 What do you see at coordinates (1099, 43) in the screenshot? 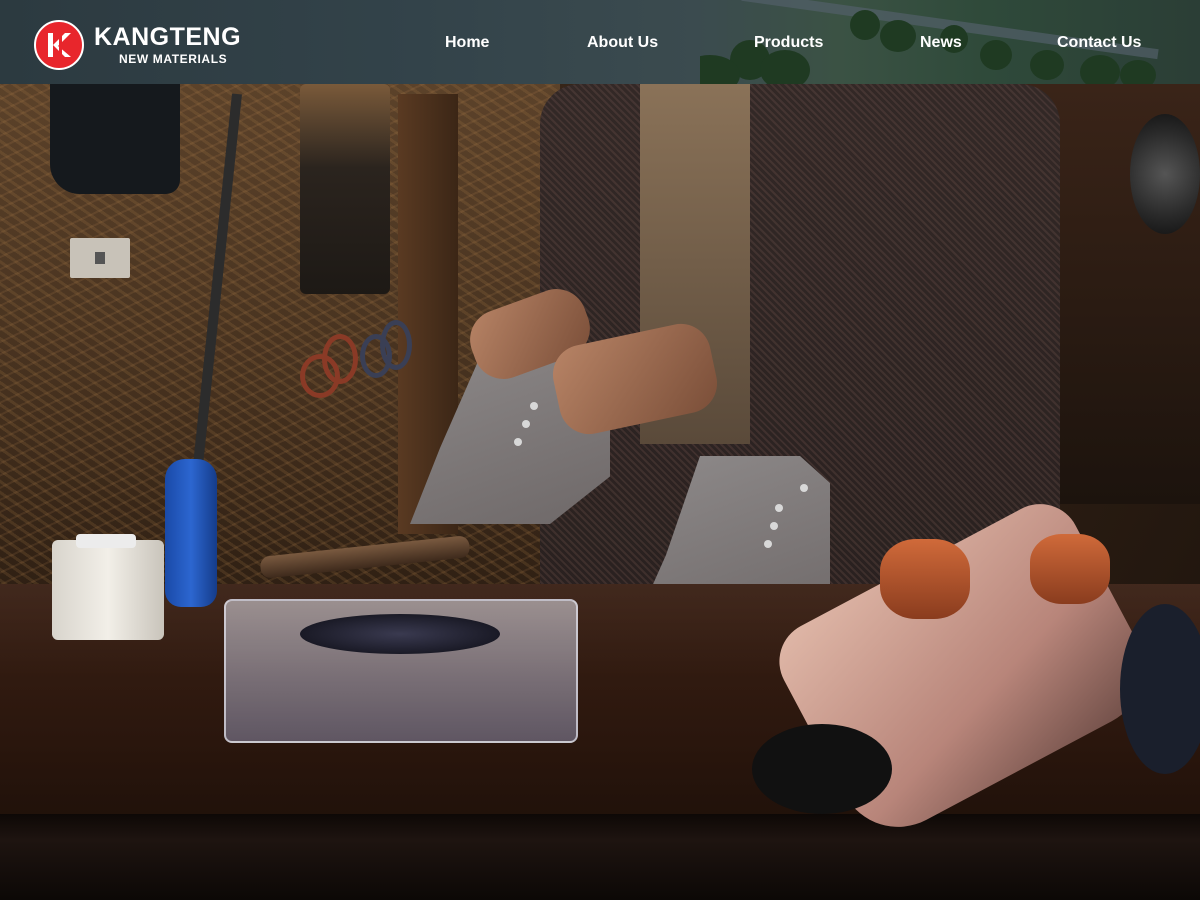
I see `nav-contact-us: Contact Us` at bounding box center [1099, 43].